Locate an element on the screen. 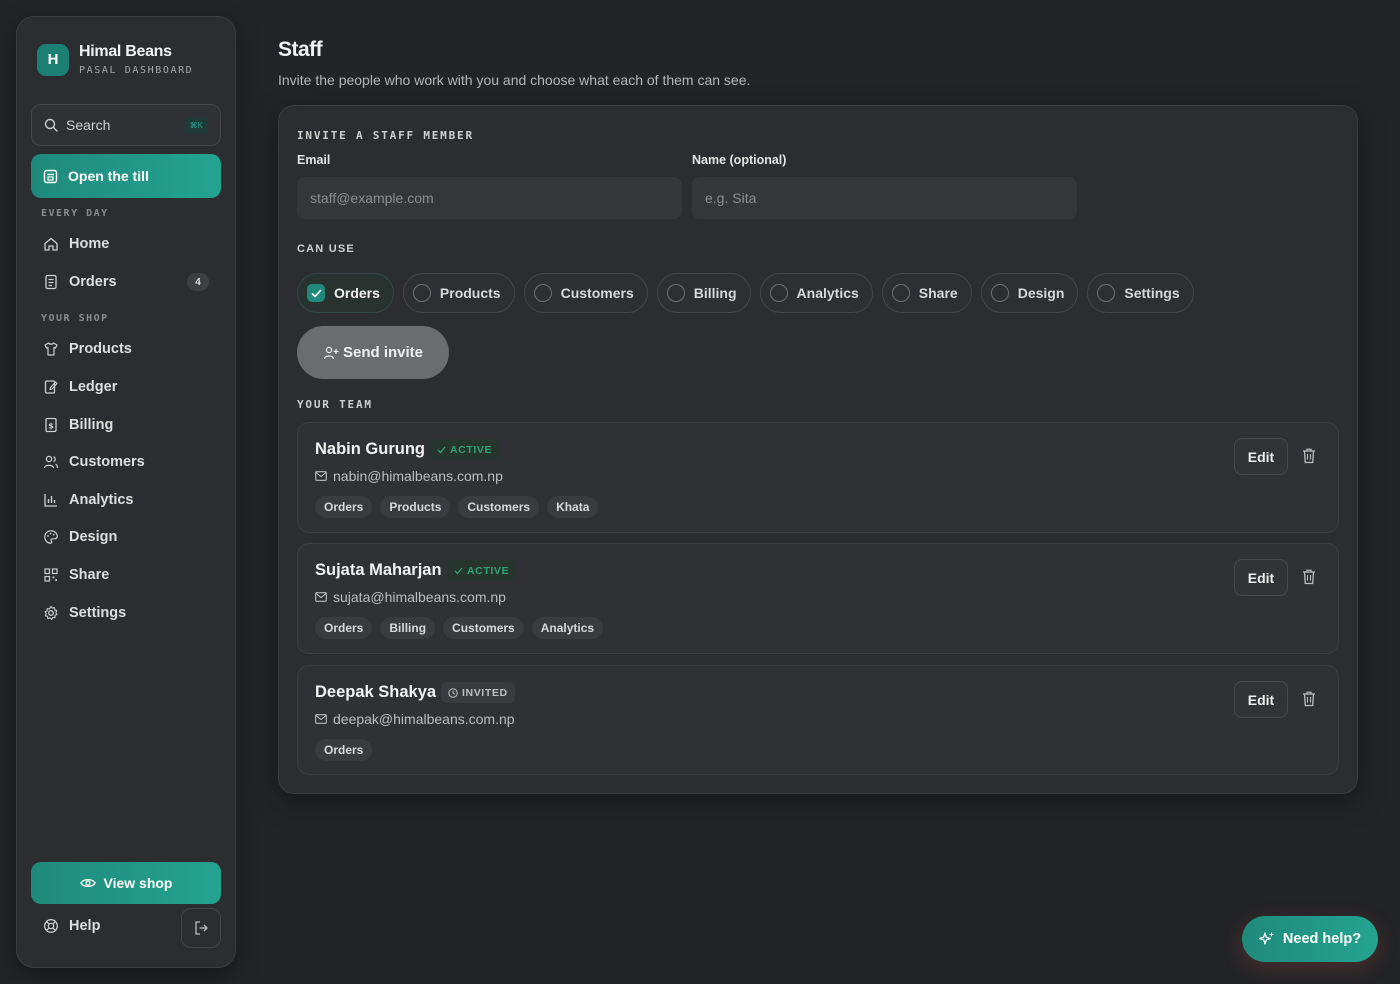 The image size is (1400, 984). sidebar-item-label: Customers is located at coordinates (107, 462).